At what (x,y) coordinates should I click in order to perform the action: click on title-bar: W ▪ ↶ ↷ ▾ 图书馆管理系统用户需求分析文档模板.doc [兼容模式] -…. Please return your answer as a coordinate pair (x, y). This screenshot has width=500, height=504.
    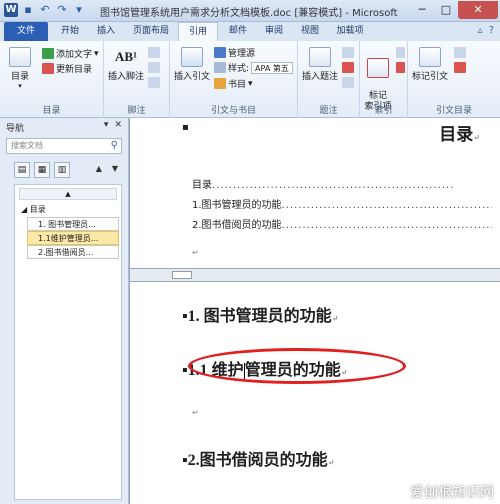
    Looking at the image, I should click on (250, 11).